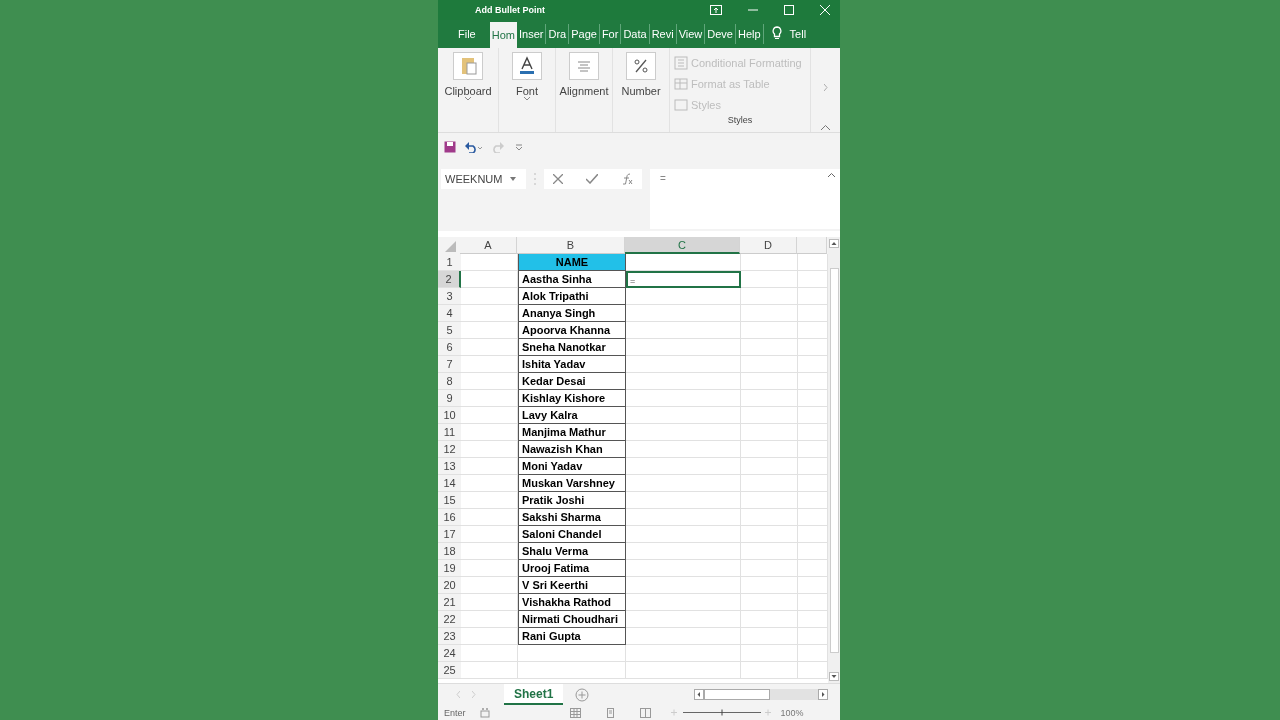 The height and width of the screenshot is (720, 1280). I want to click on row-header: 8, so click(449, 381).